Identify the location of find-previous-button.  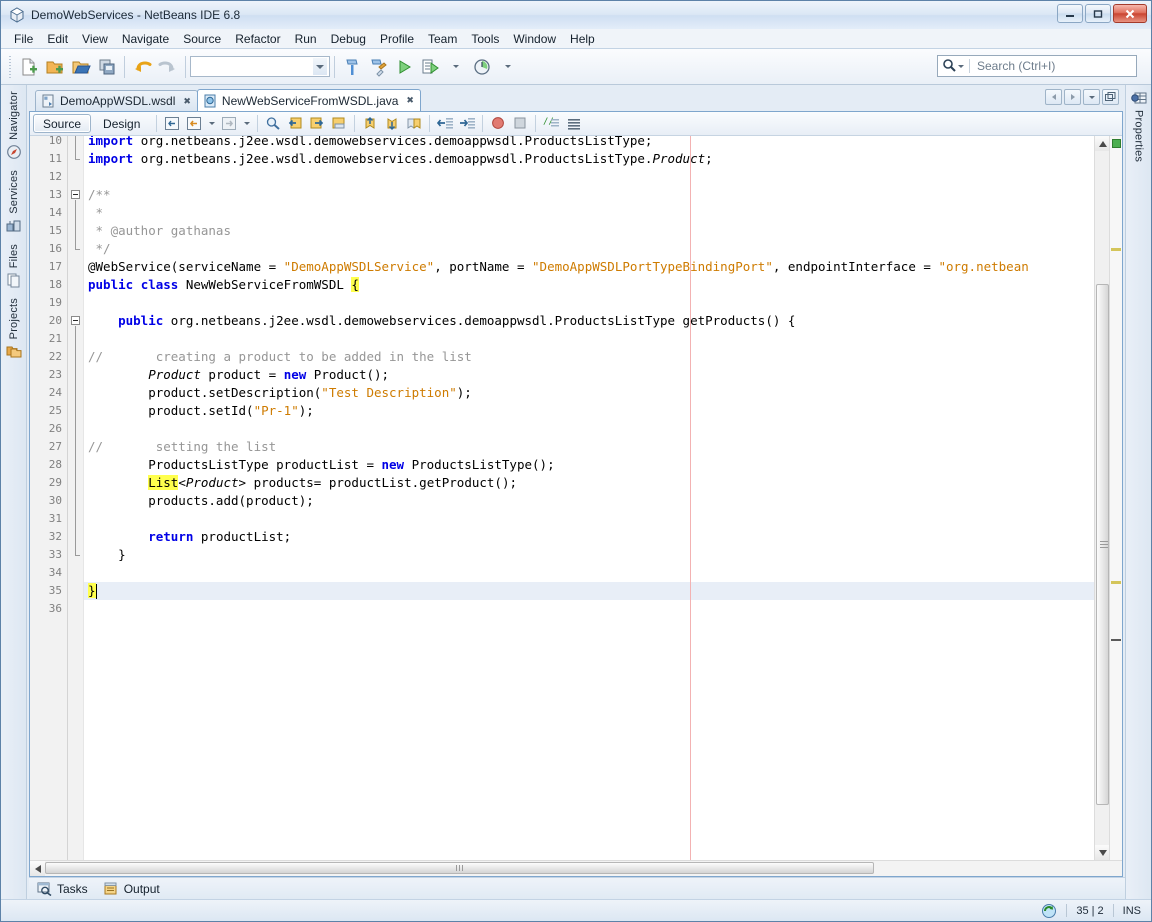
(295, 124).